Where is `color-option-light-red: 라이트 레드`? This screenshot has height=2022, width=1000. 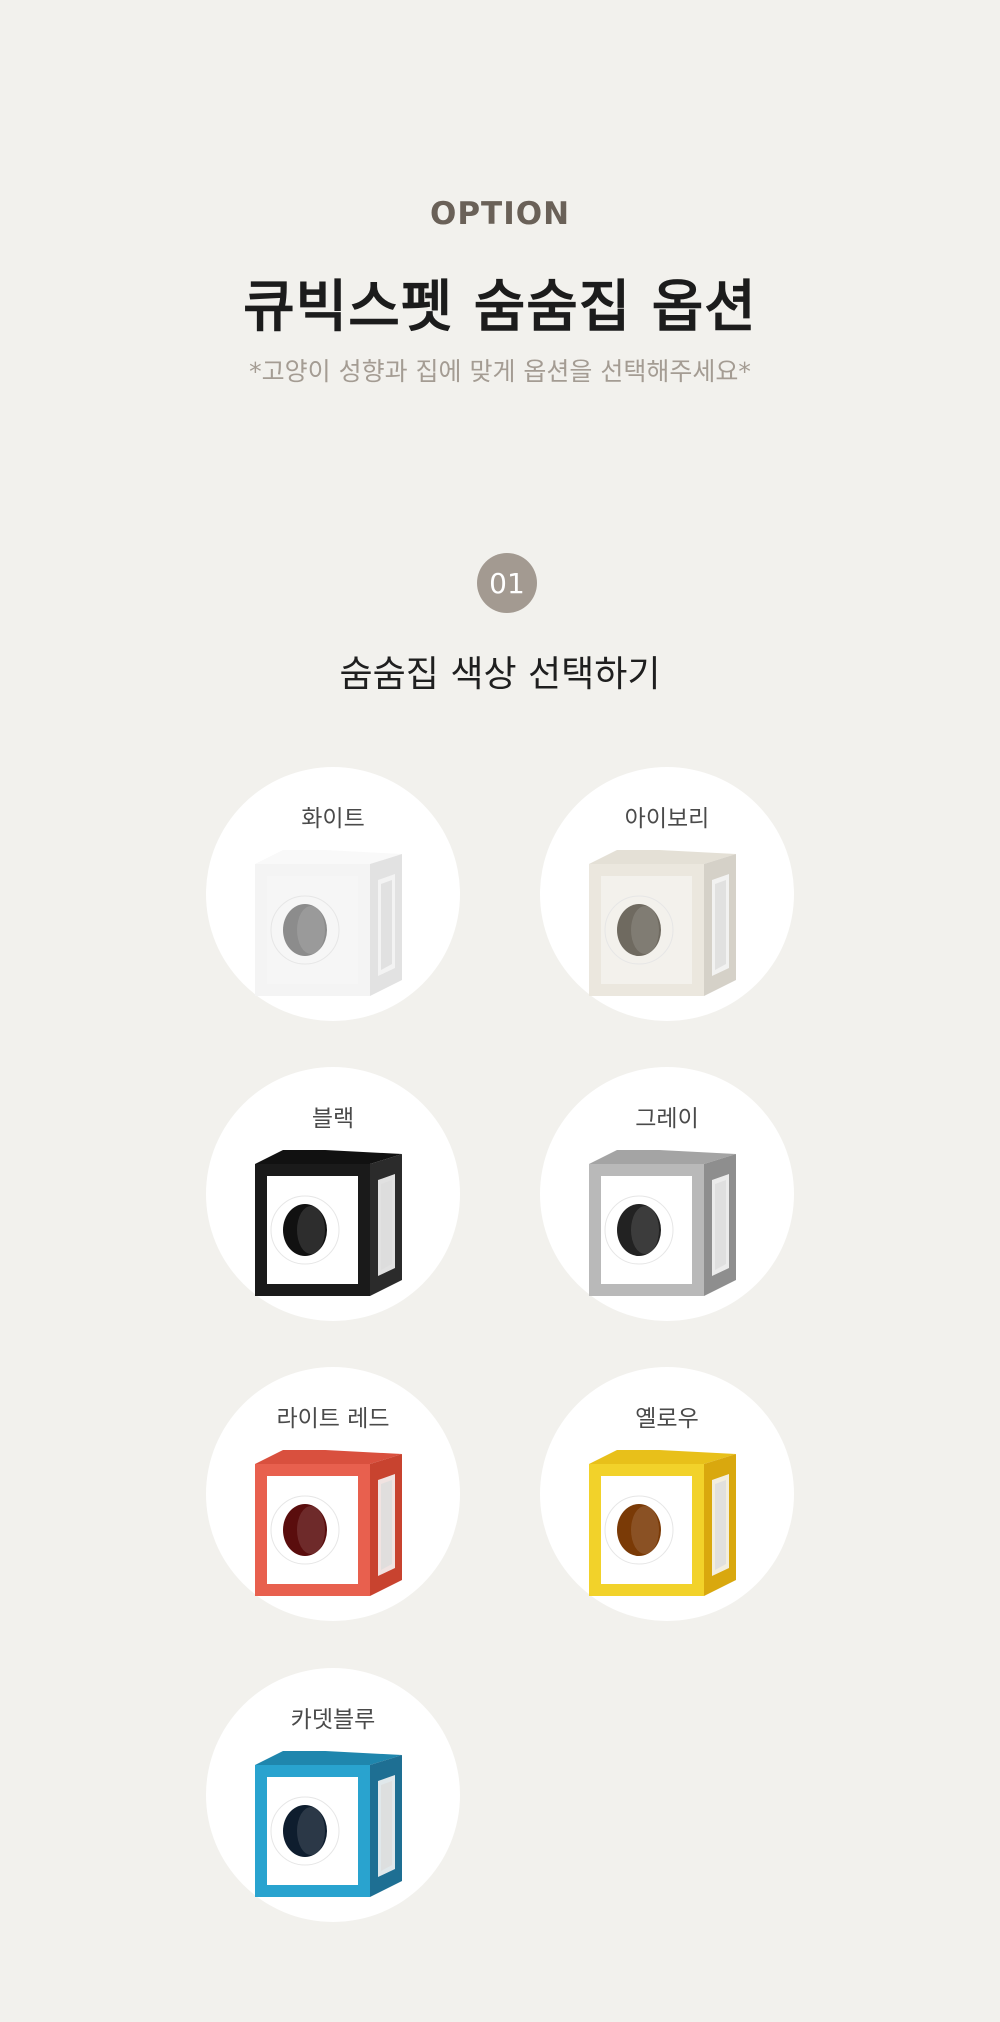 color-option-light-red: 라이트 레드 is located at coordinates (333, 1494).